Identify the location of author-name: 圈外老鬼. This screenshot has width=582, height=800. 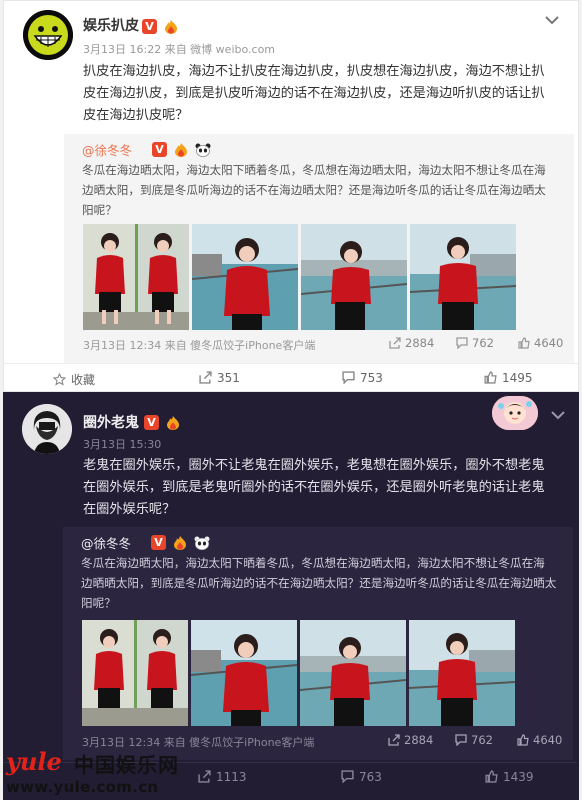
(111, 422).